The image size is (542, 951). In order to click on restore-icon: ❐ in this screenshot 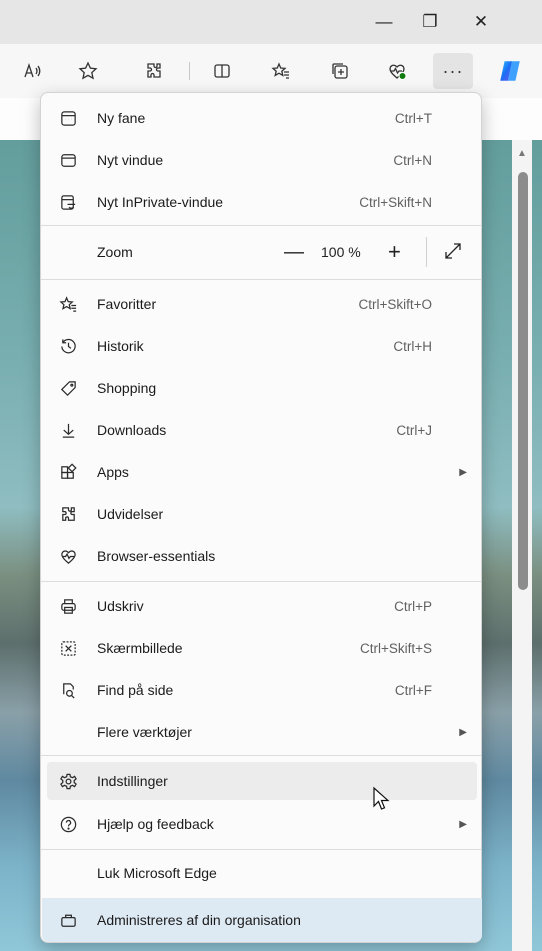, I will do `click(430, 21)`.